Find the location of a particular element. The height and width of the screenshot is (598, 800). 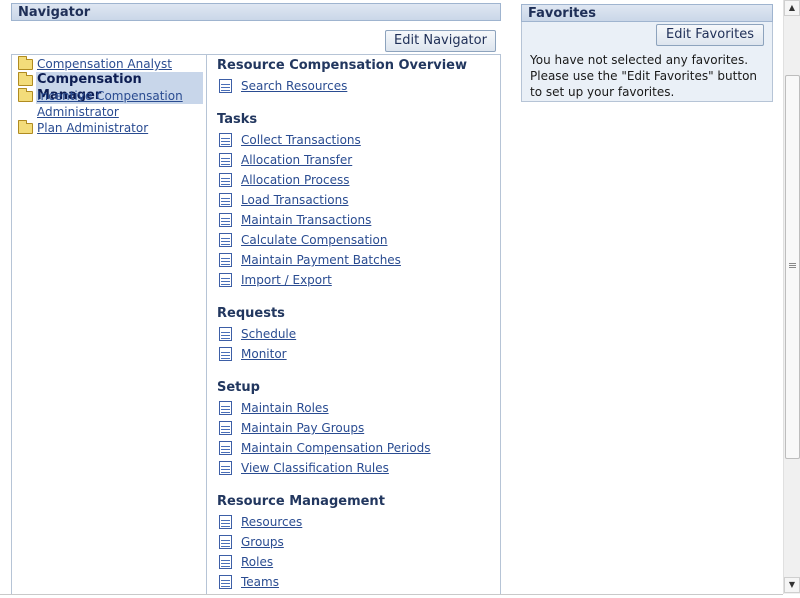

navigator-header: Navigator is located at coordinates (256, 12).